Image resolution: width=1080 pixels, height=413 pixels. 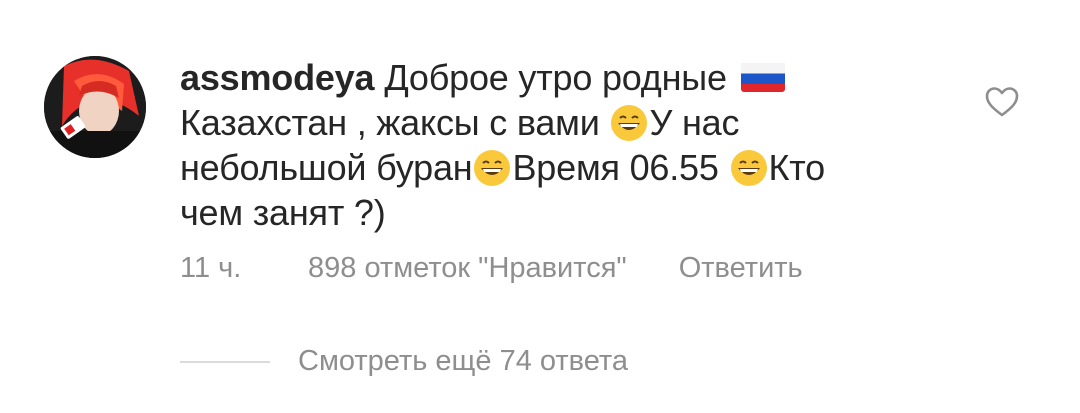 What do you see at coordinates (797, 167) in the screenshot?
I see `comment-text-line3c: Кто` at bounding box center [797, 167].